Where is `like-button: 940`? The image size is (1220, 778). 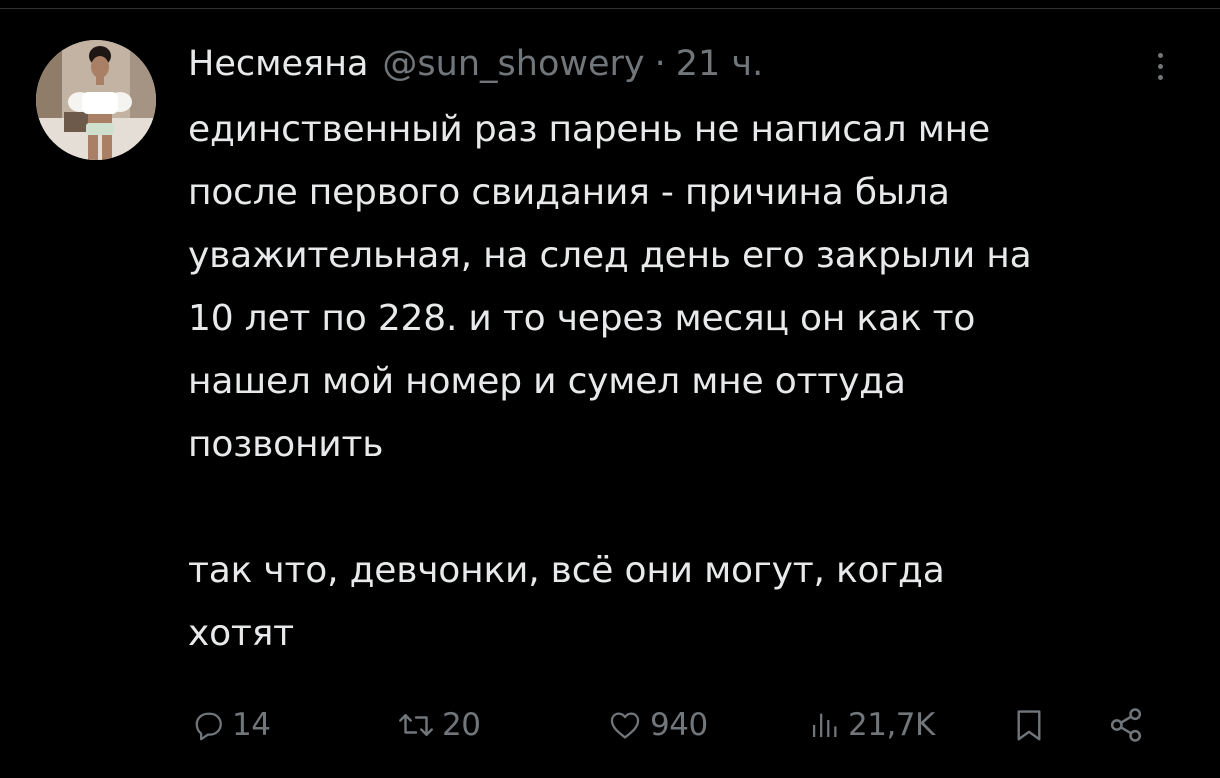 like-button: 940 is located at coordinates (657, 725).